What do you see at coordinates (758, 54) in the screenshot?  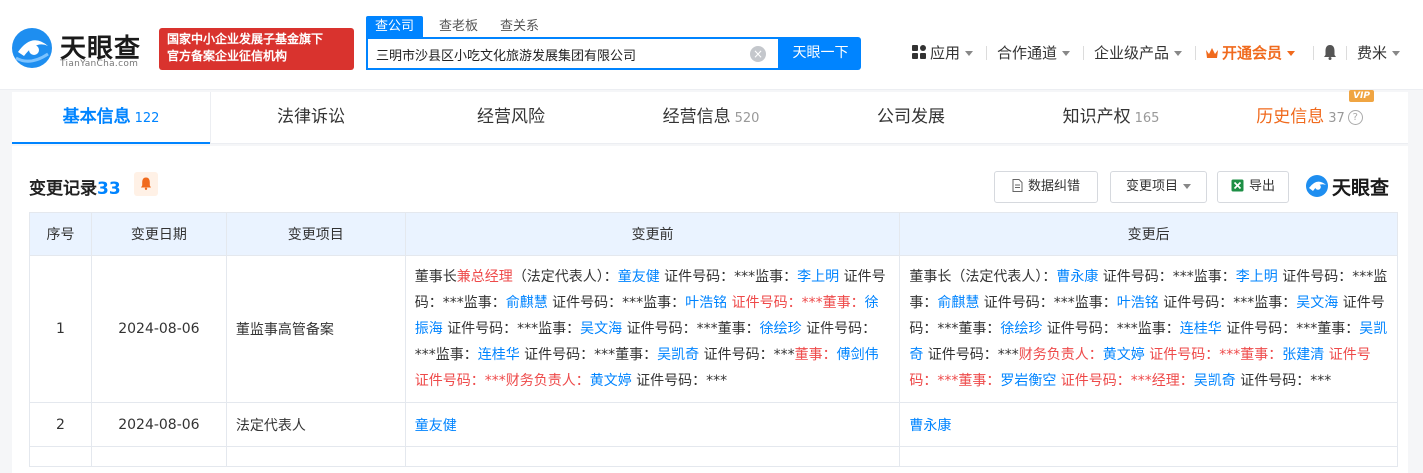 I see `clear-icon: ×` at bounding box center [758, 54].